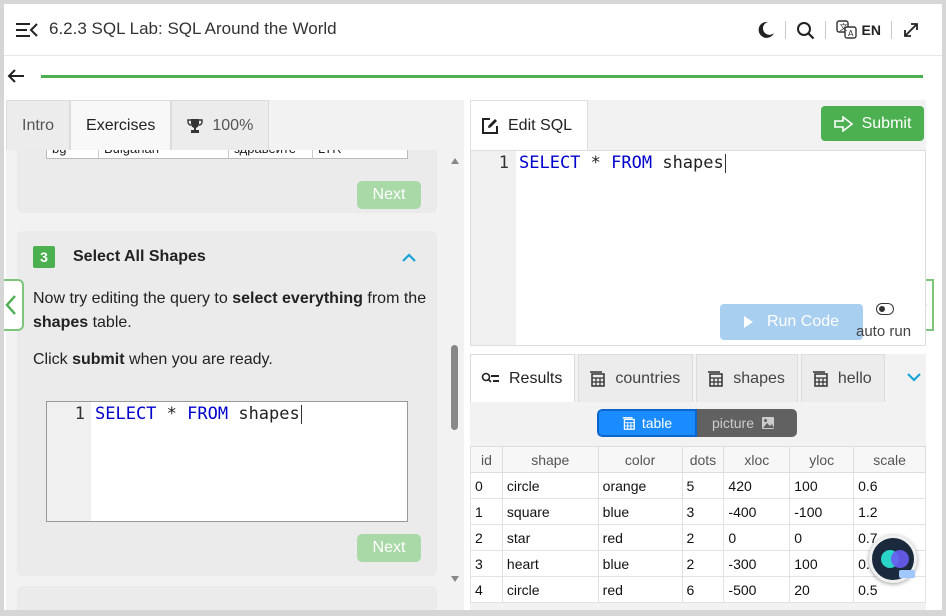 Image resolution: width=946 pixels, height=616 pixels. I want to click on table-cell: здравейте, so click(271, 154).